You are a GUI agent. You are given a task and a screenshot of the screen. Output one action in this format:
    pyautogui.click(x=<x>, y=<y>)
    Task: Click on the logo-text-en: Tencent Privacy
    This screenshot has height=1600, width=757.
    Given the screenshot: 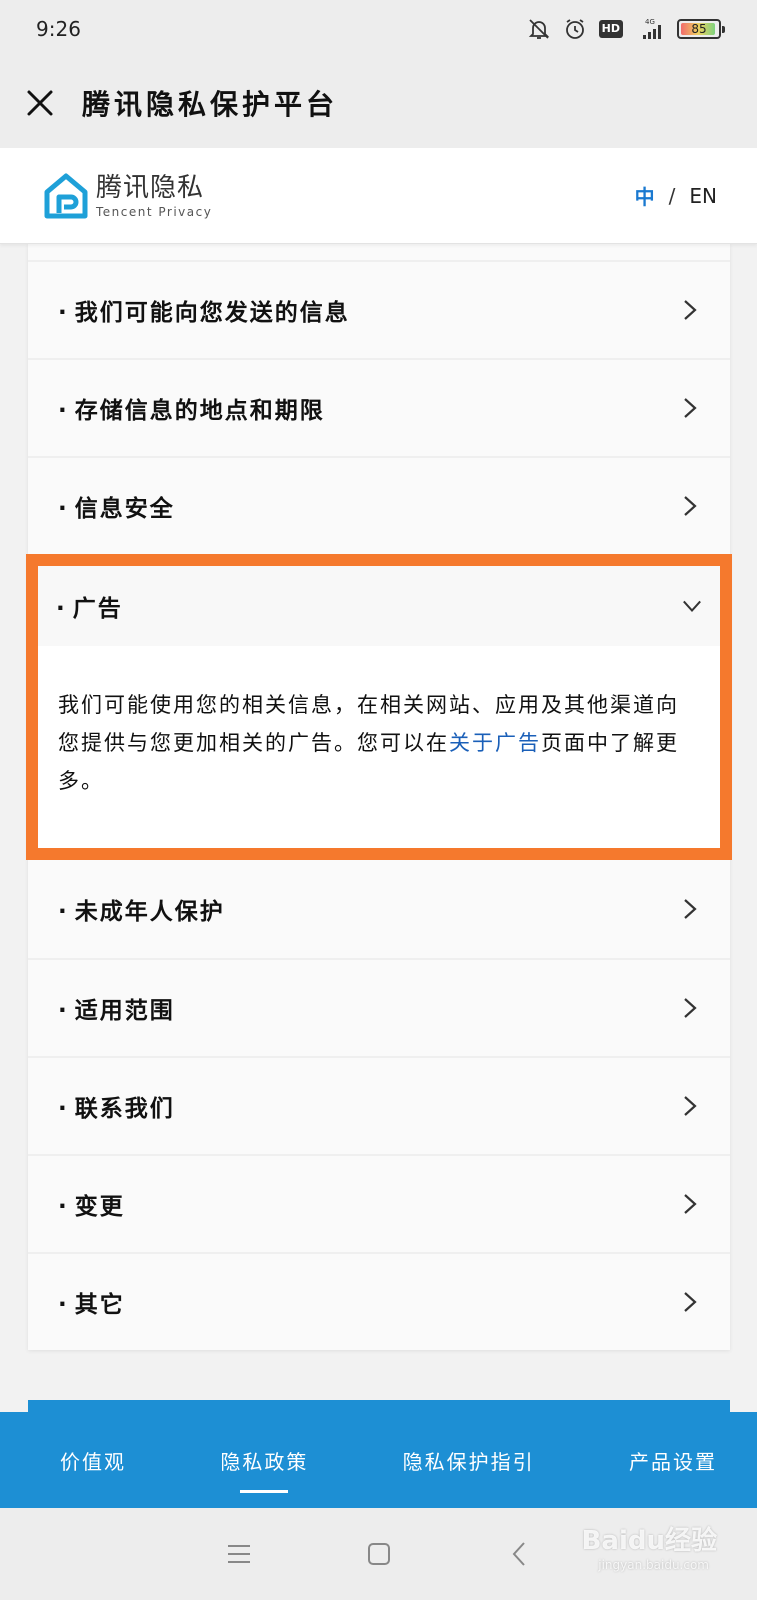 What is the action you would take?
    pyautogui.click(x=154, y=211)
    